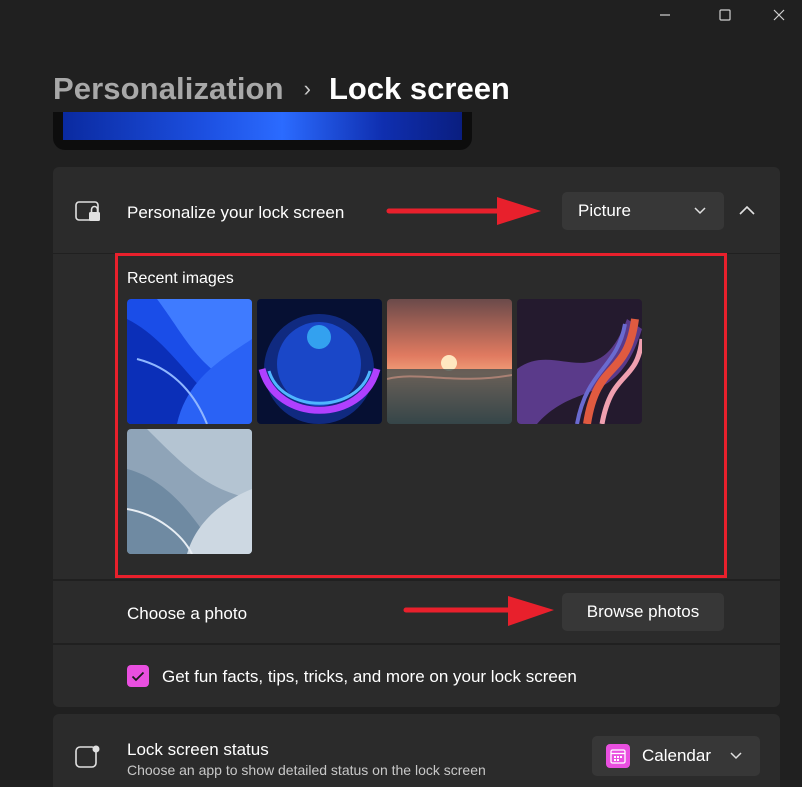 This screenshot has height=787, width=802. What do you see at coordinates (643, 612) in the screenshot?
I see `browse-photos-button: Browse photos` at bounding box center [643, 612].